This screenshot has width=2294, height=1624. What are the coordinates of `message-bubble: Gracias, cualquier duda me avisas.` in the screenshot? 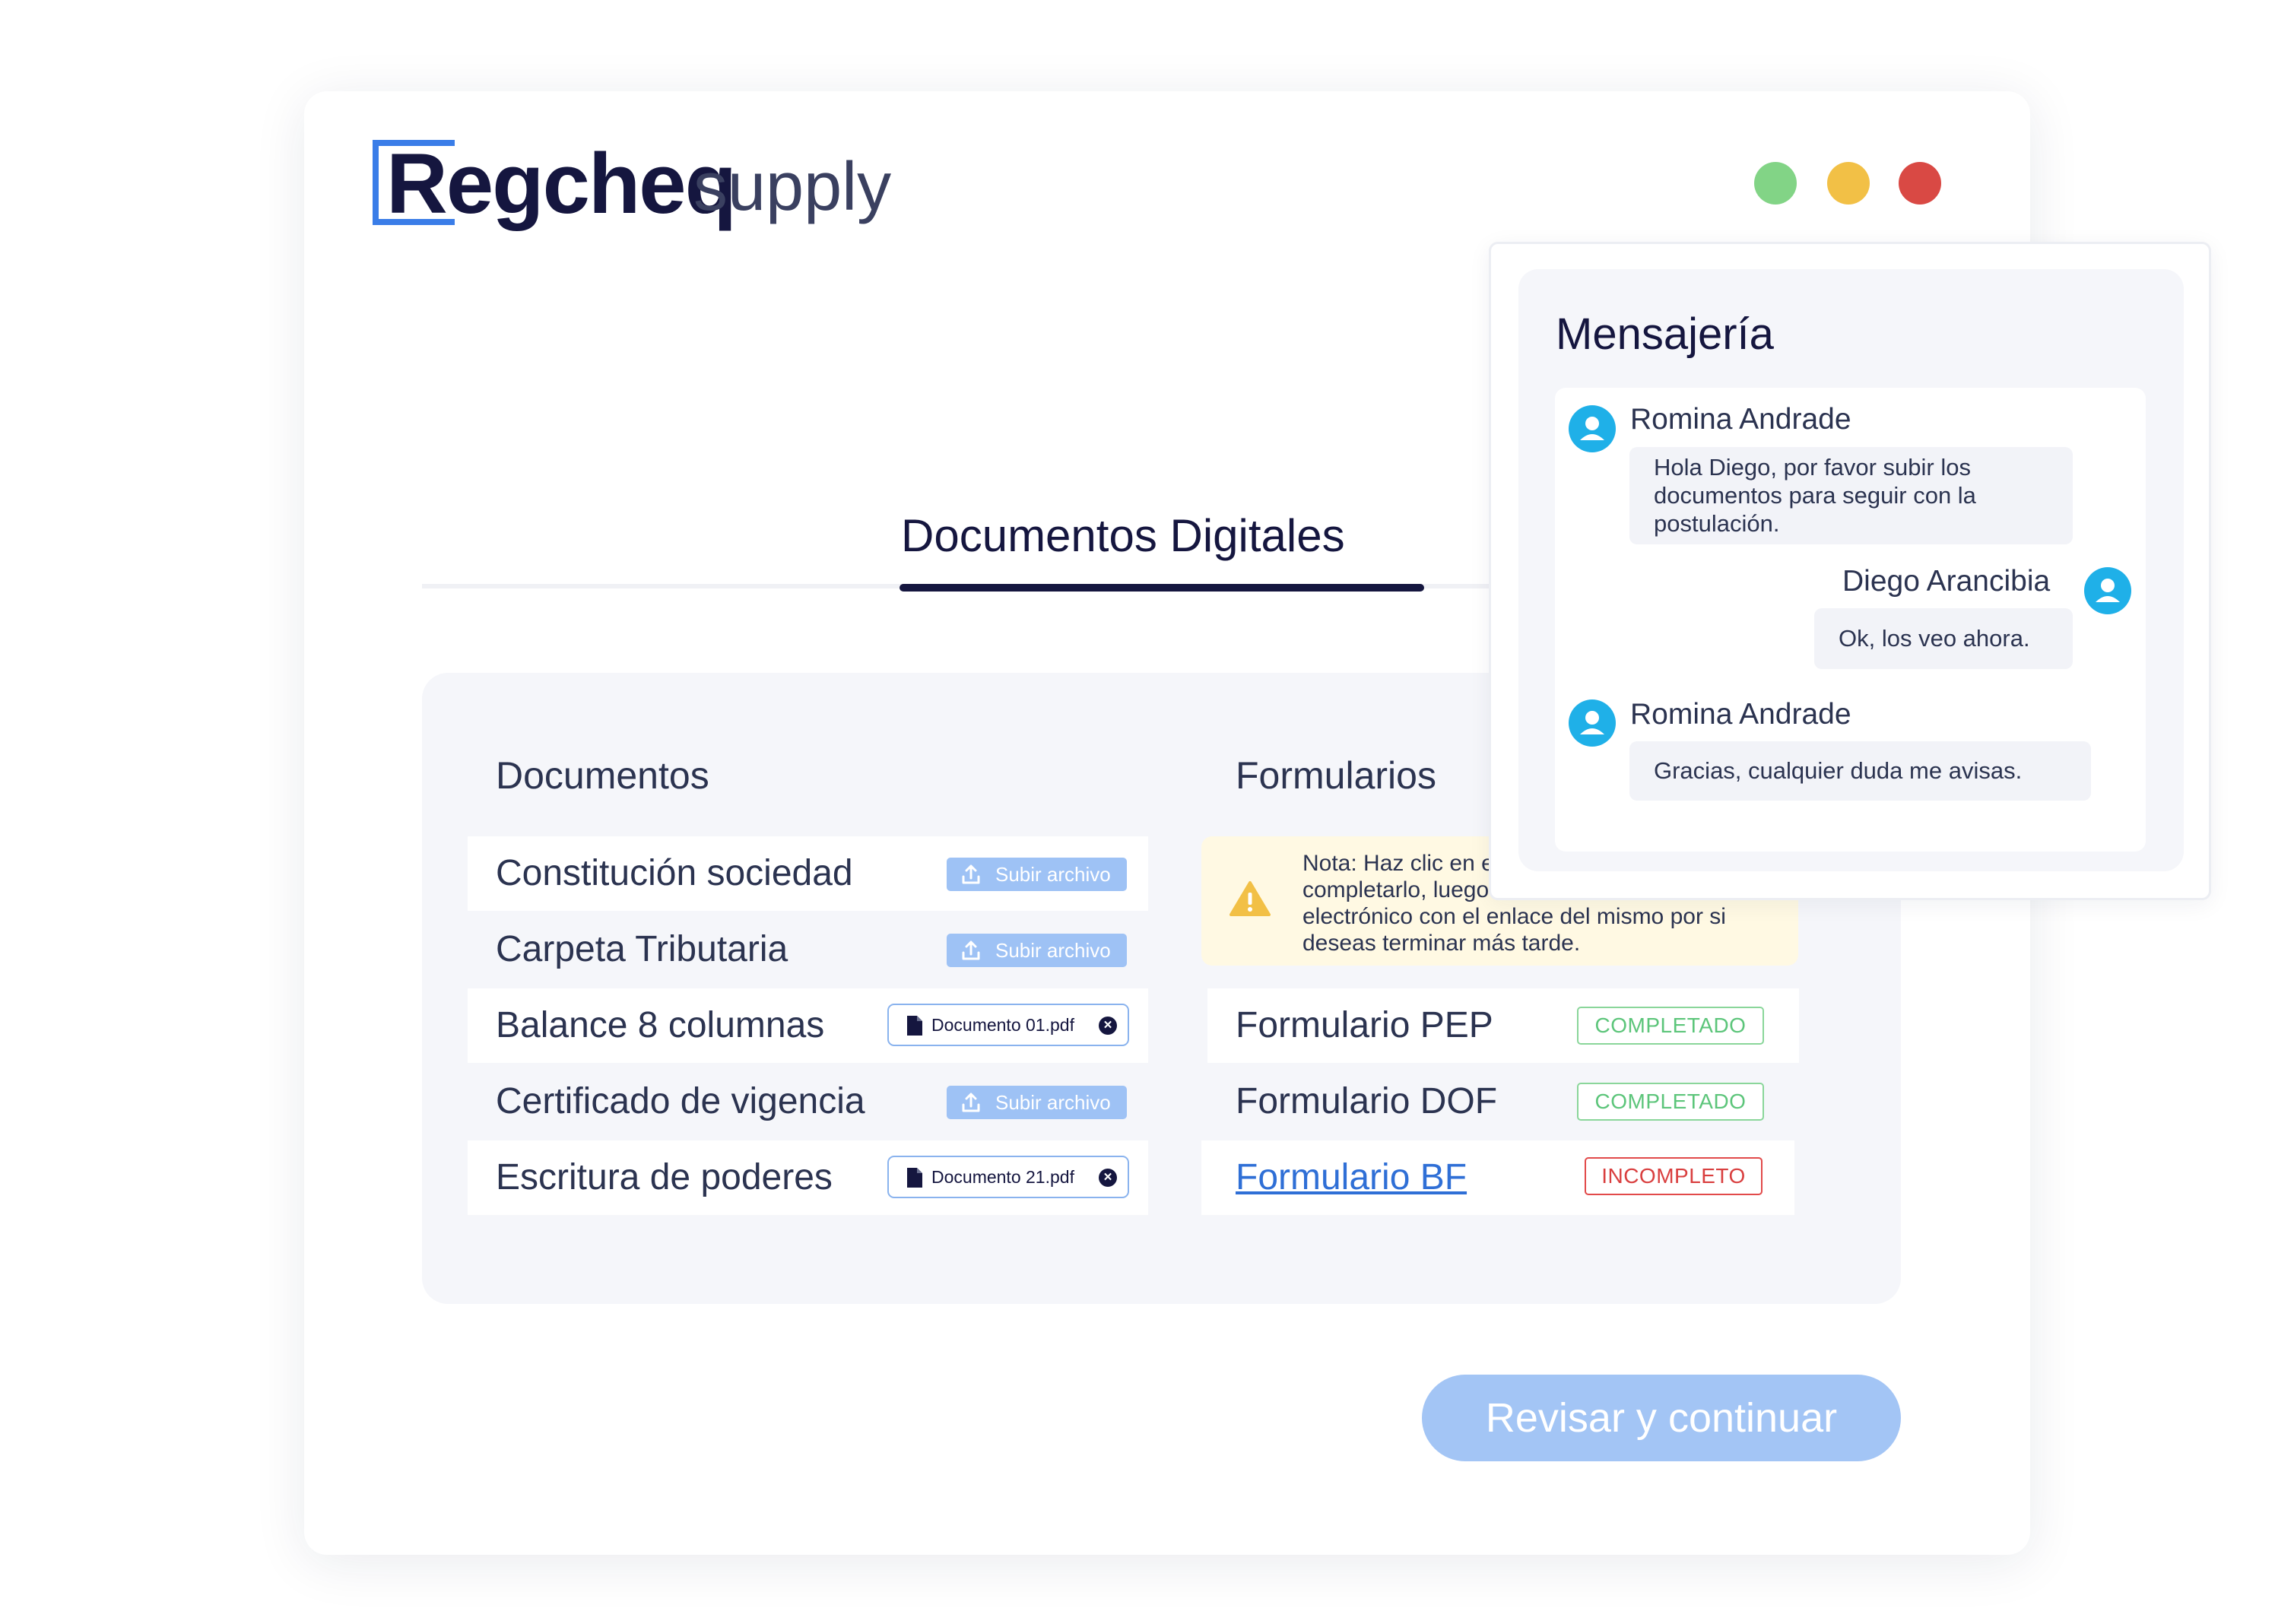 It's located at (1860, 771).